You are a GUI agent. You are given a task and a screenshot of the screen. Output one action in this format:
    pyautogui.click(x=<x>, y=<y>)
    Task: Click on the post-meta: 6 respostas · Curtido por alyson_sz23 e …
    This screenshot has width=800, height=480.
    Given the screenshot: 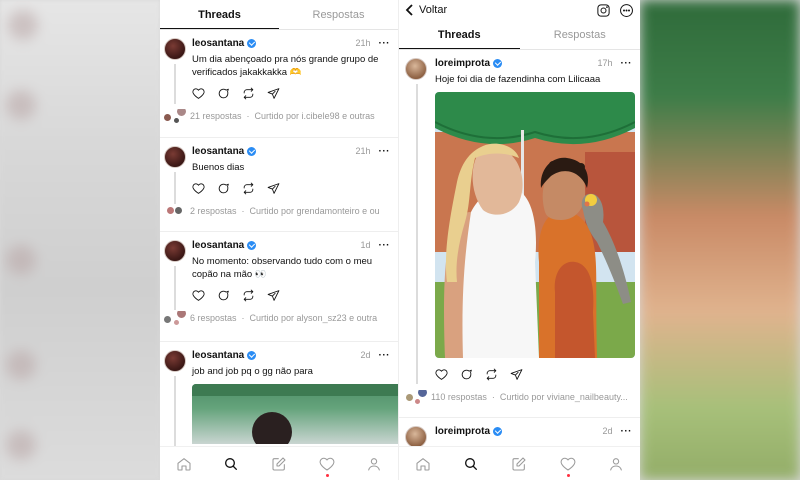 What is the action you would take?
    pyautogui.click(x=276, y=318)
    